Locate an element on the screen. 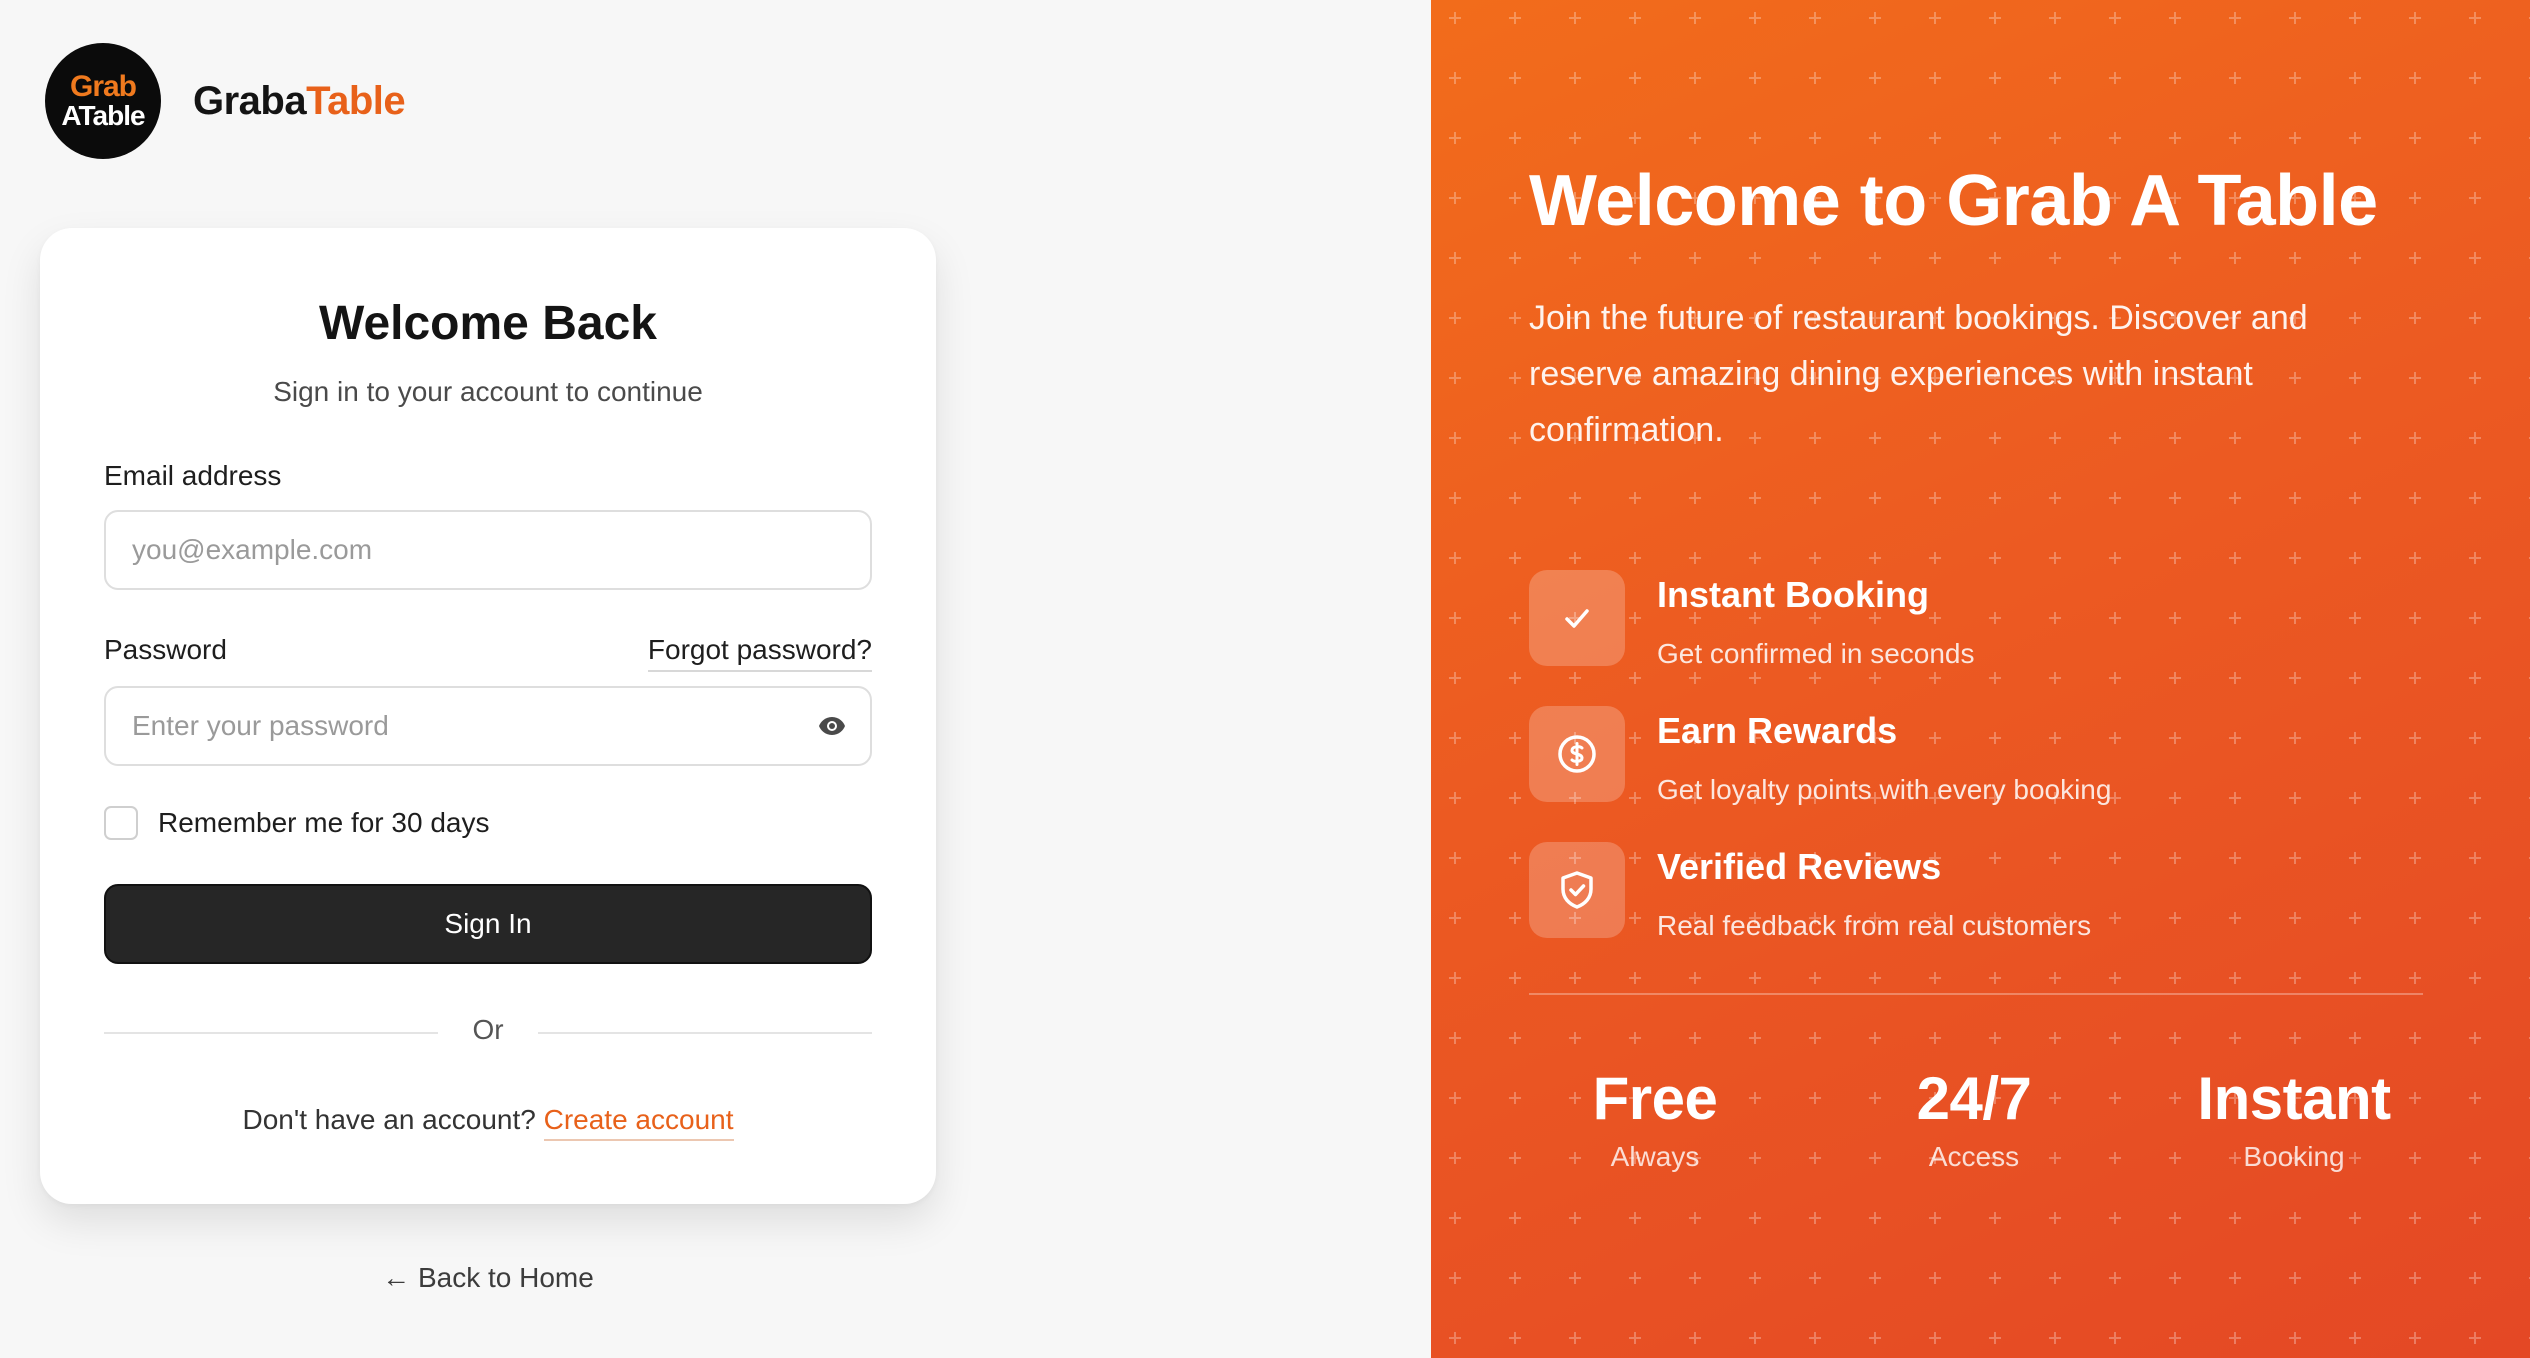 This screenshot has height=1358, width=2530. stat-access: 24/7 Access is located at coordinates (1974, 1118).